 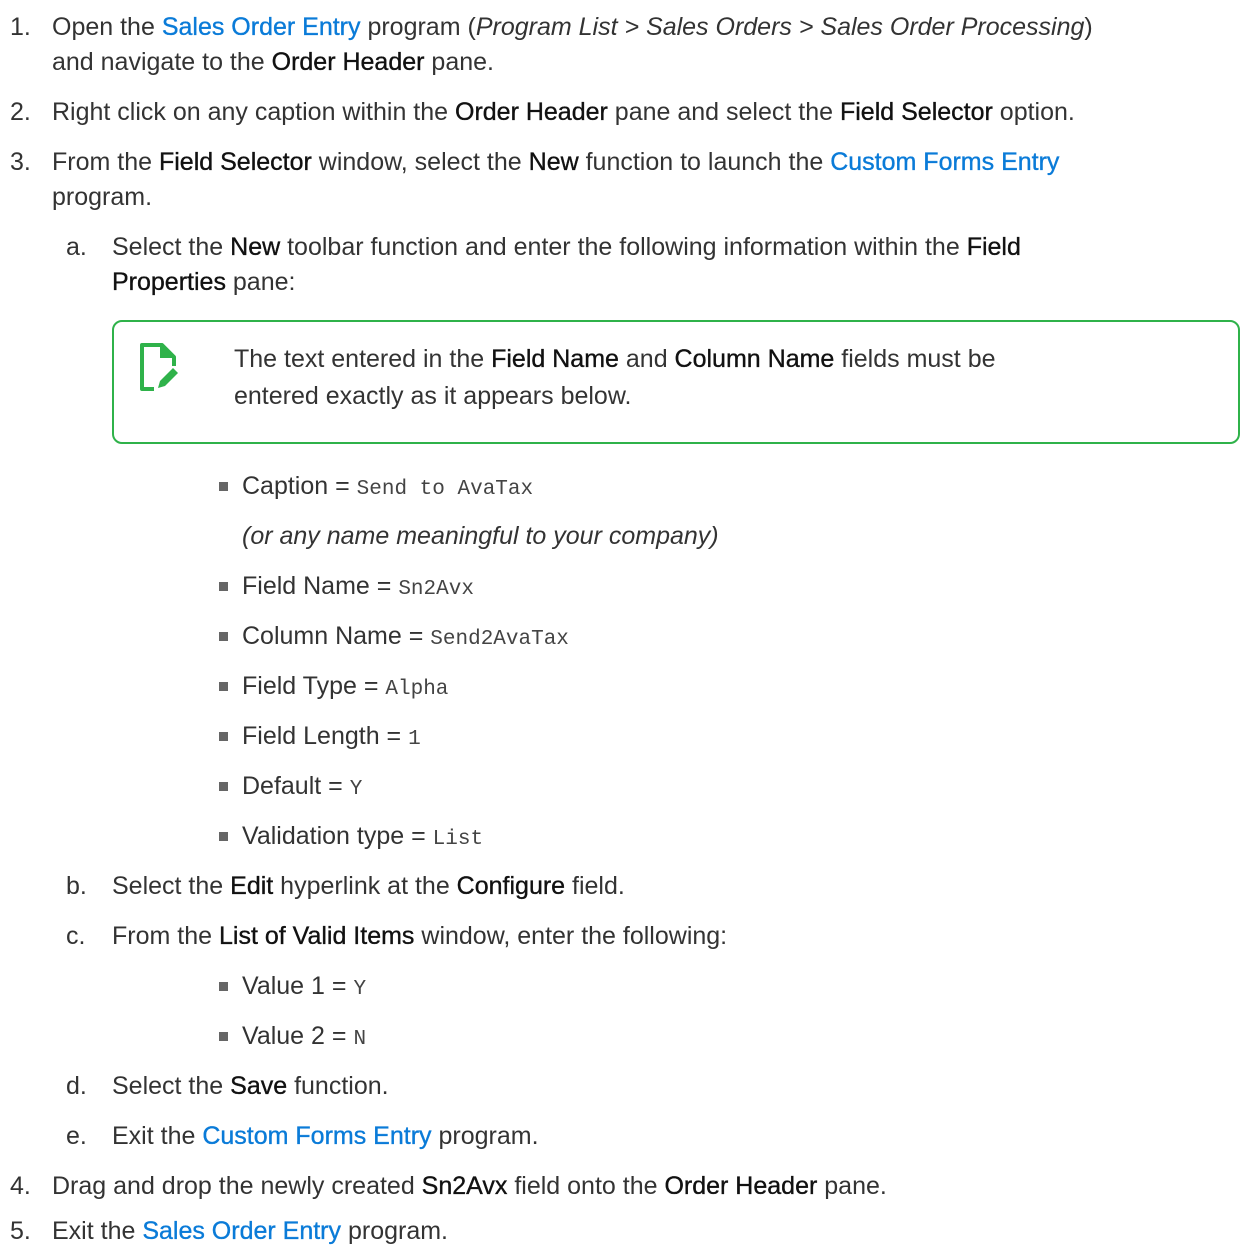 I want to click on step-b-text: hyperlink at the, so click(x=365, y=886).